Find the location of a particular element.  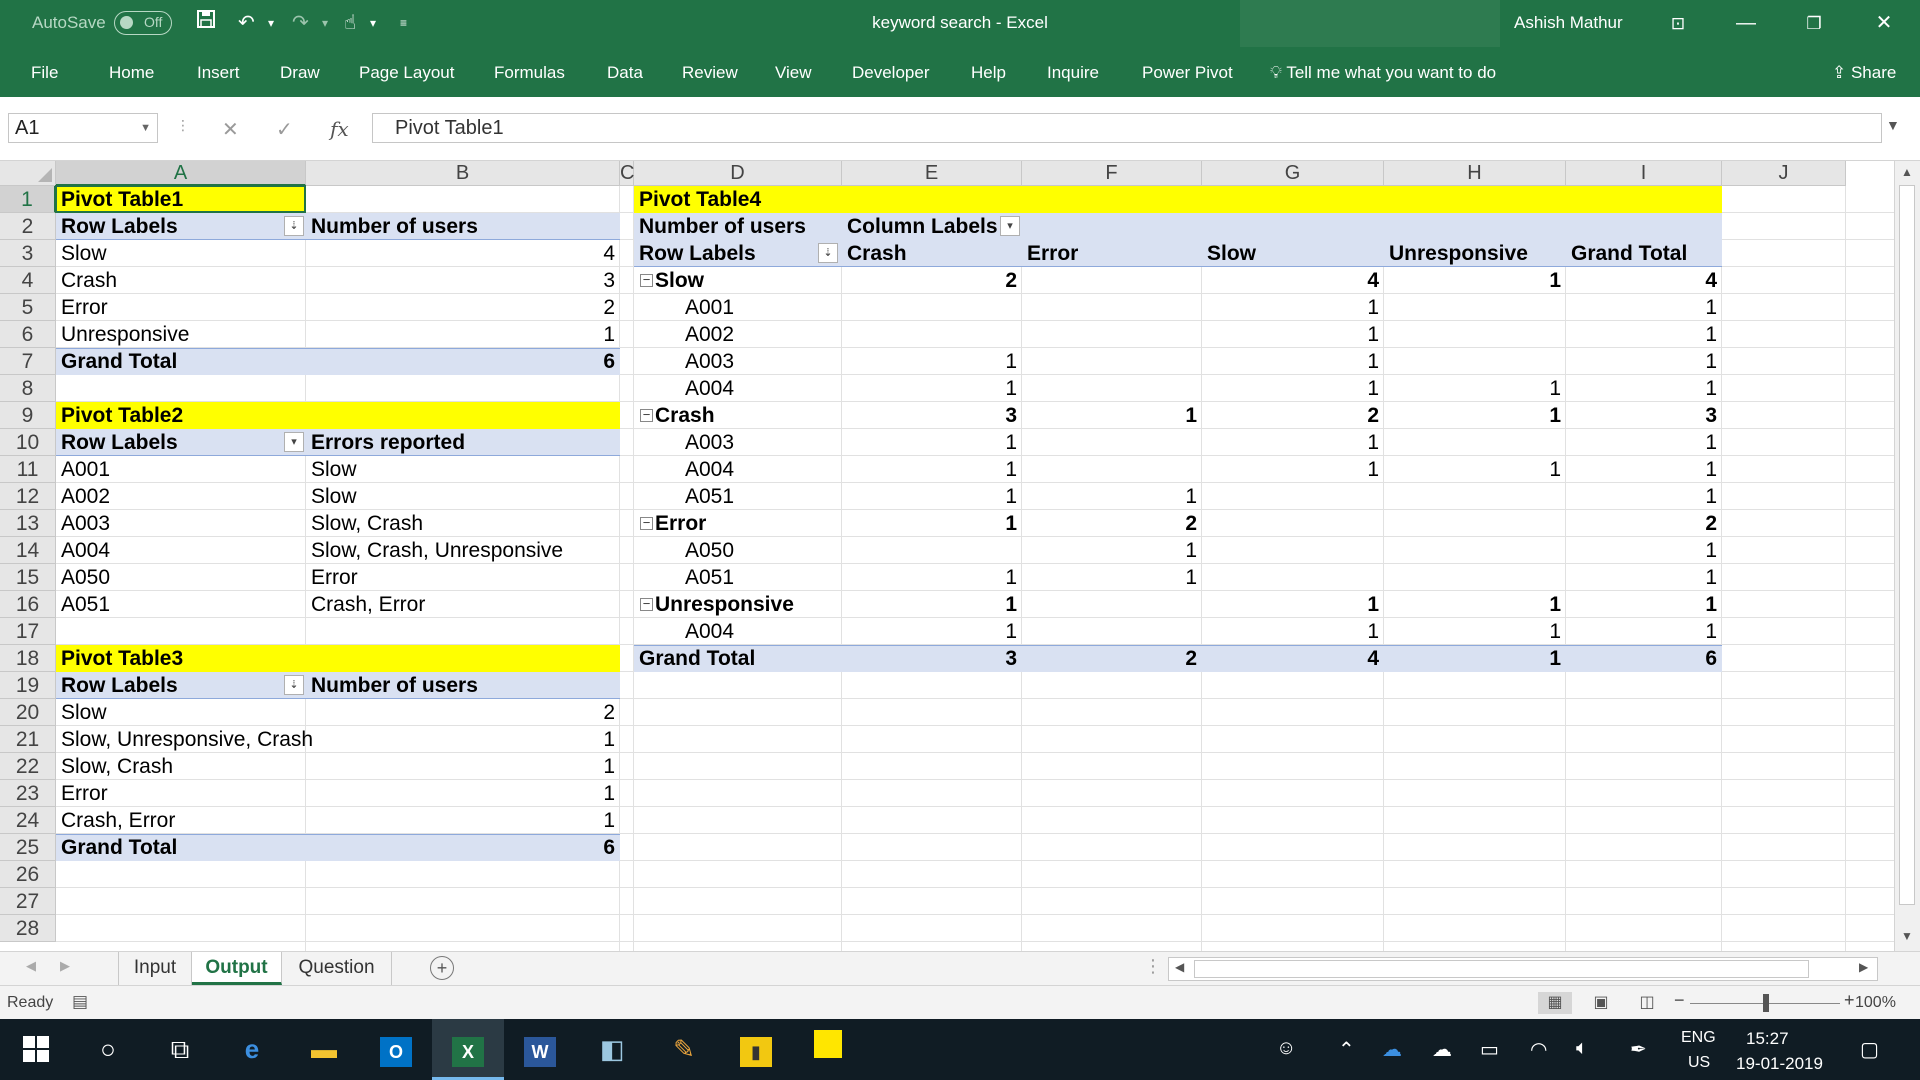

restore-icon: ❐ is located at coordinates (1814, 23).